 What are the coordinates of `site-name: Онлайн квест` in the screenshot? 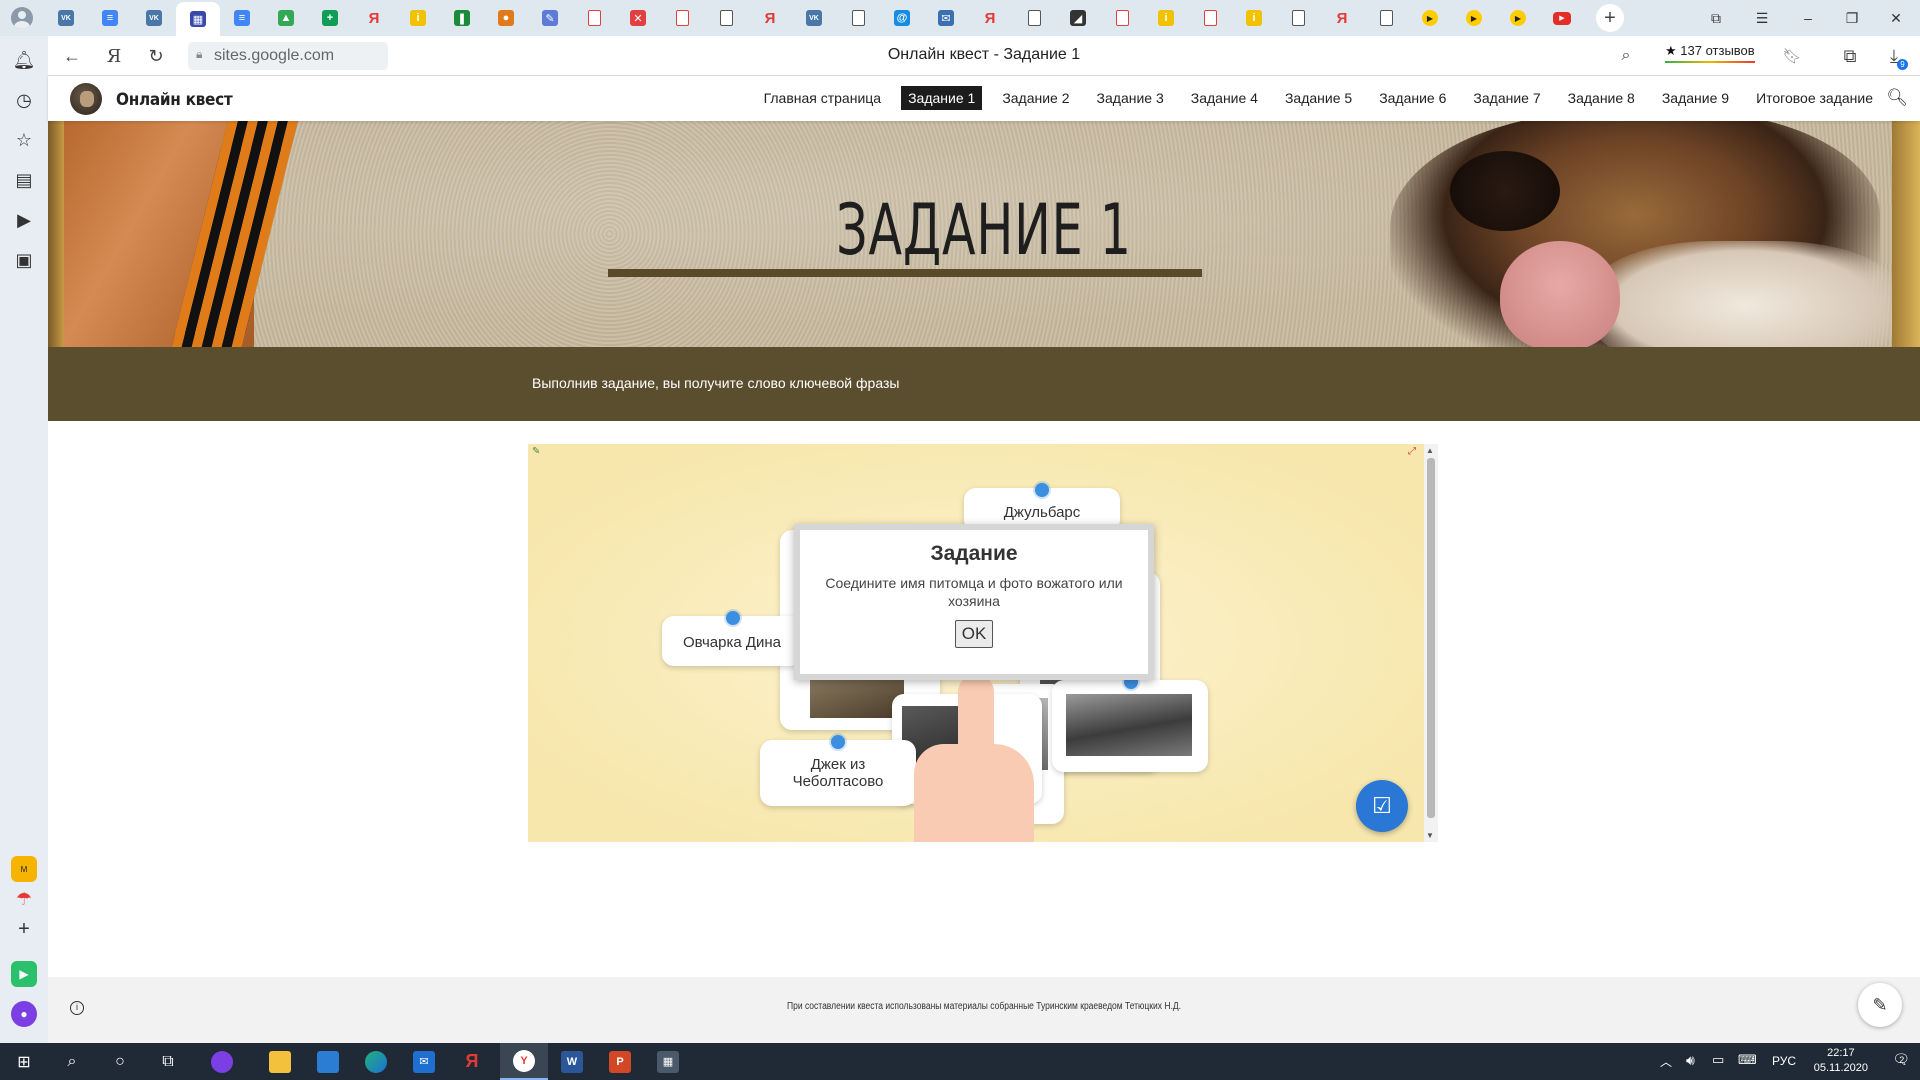 It's located at (174, 100).